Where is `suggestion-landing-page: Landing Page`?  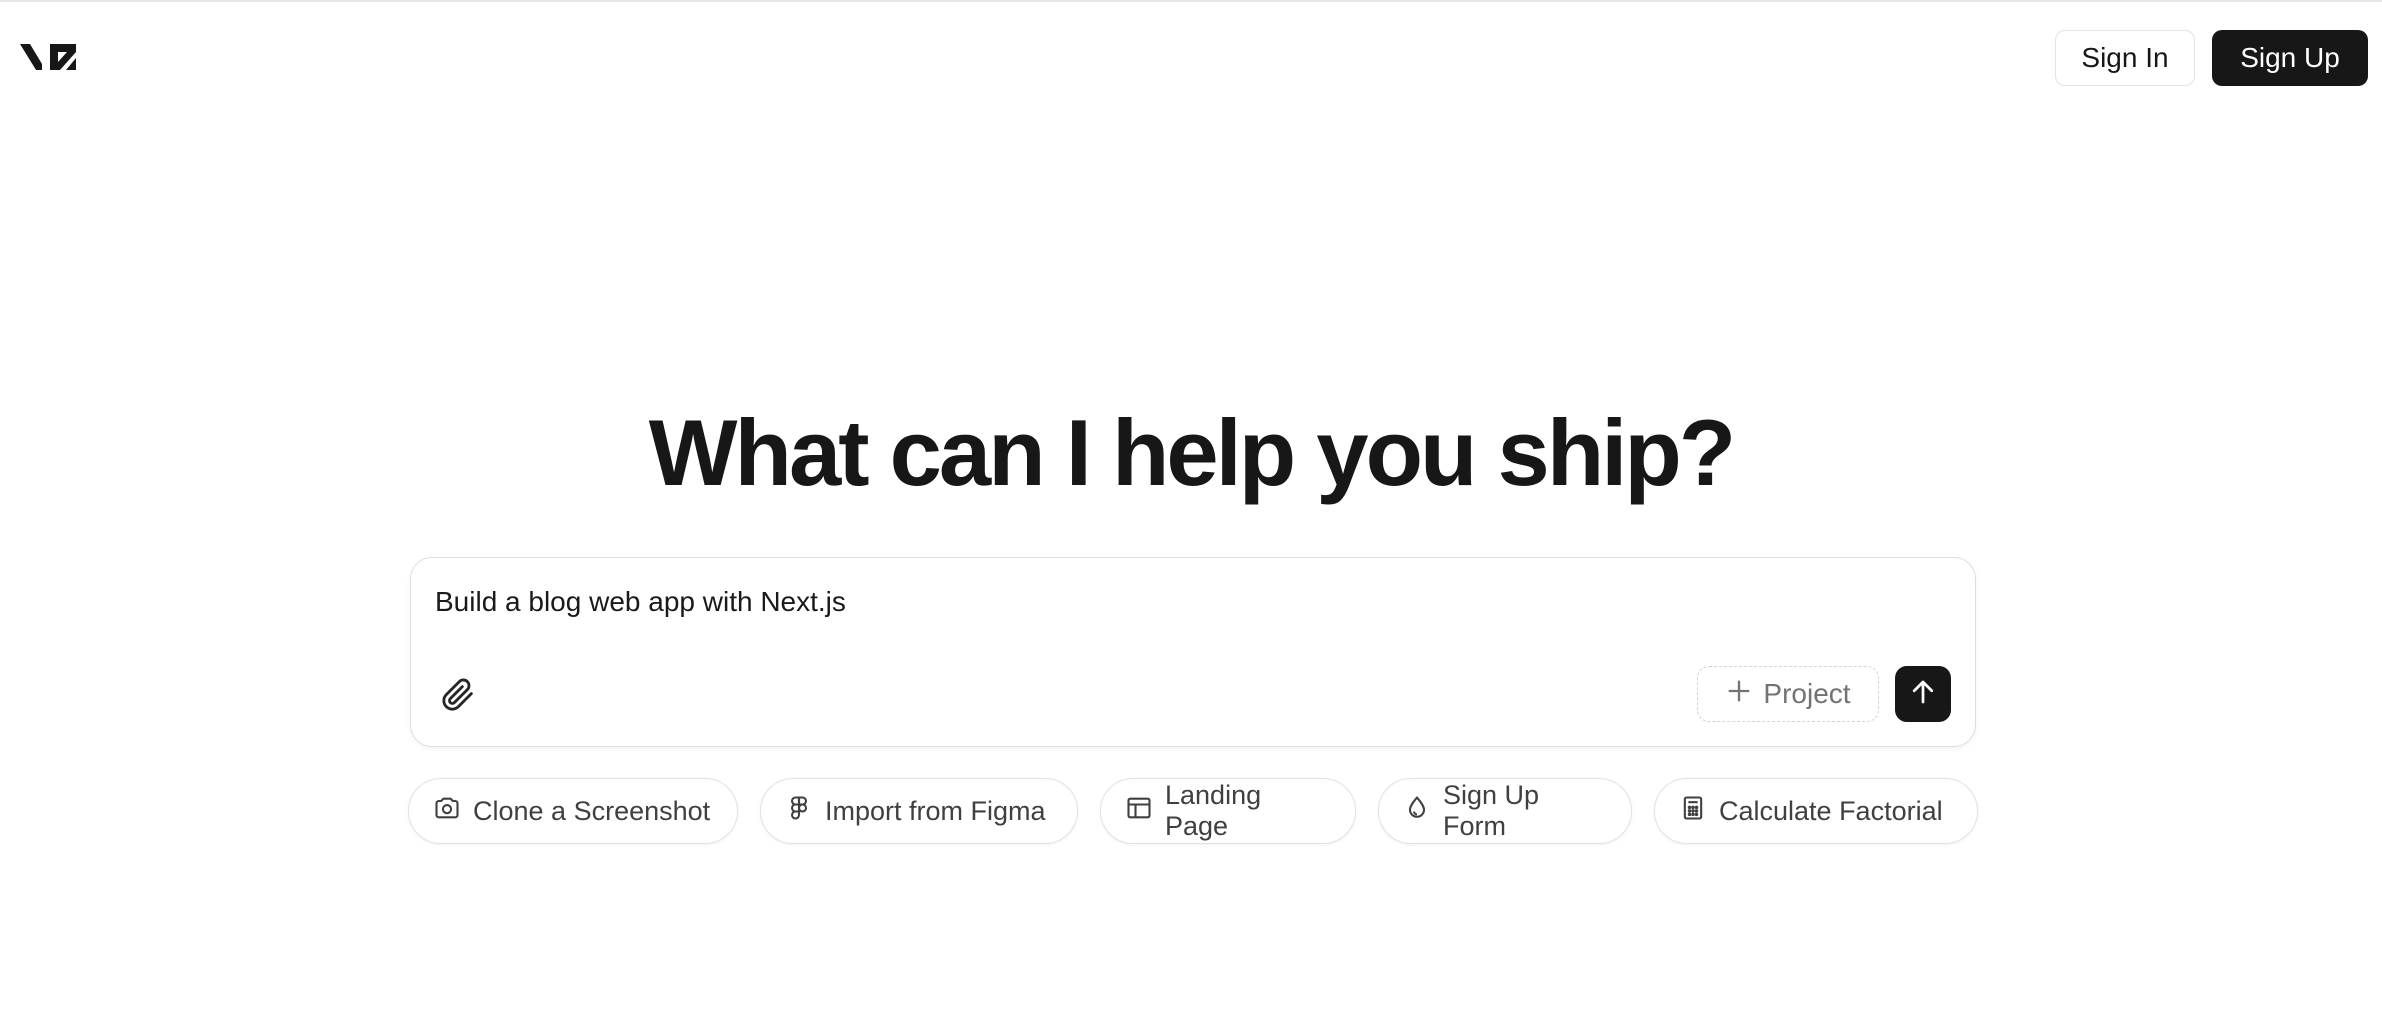 suggestion-landing-page: Landing Page is located at coordinates (1228, 811).